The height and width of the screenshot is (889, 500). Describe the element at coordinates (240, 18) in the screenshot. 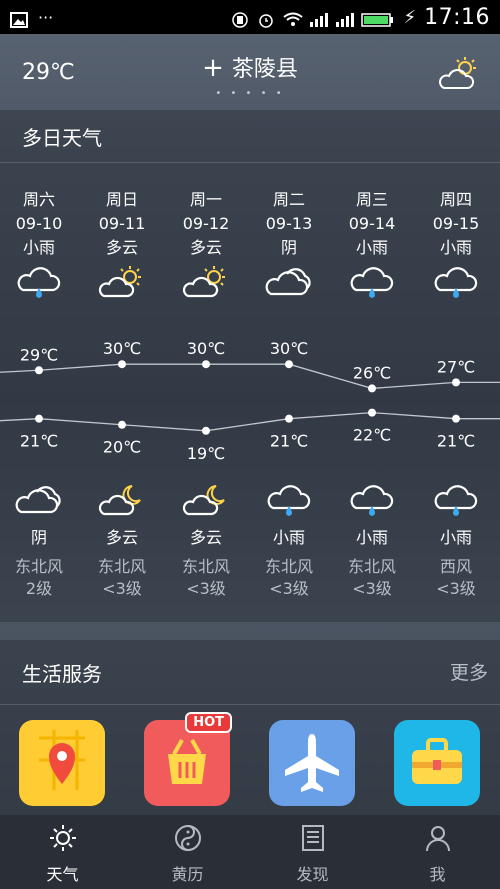

I see `vibrate-icon` at that location.